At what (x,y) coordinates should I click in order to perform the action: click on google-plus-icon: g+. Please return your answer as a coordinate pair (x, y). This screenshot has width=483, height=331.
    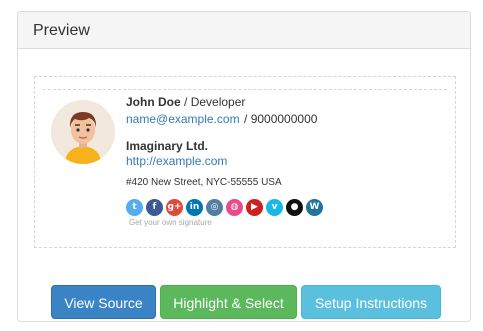
    Looking at the image, I should click on (174, 207).